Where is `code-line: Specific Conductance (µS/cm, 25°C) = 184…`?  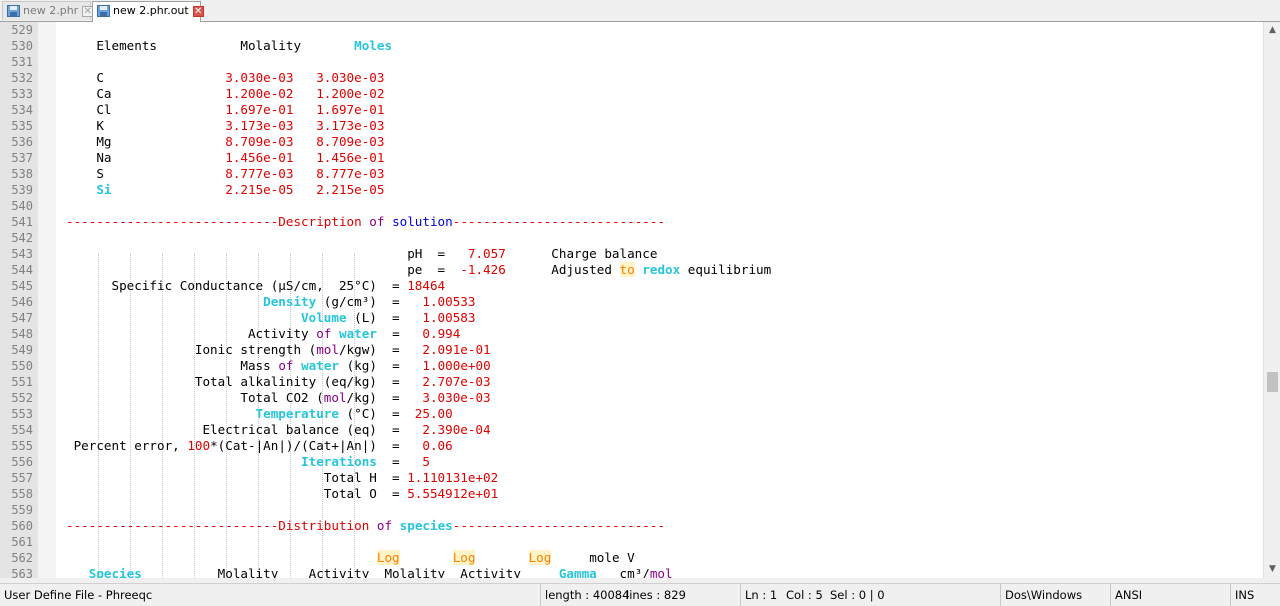 code-line: Specific Conductance (µS/cm, 25°C) = 184… is located at coordinates (255, 286).